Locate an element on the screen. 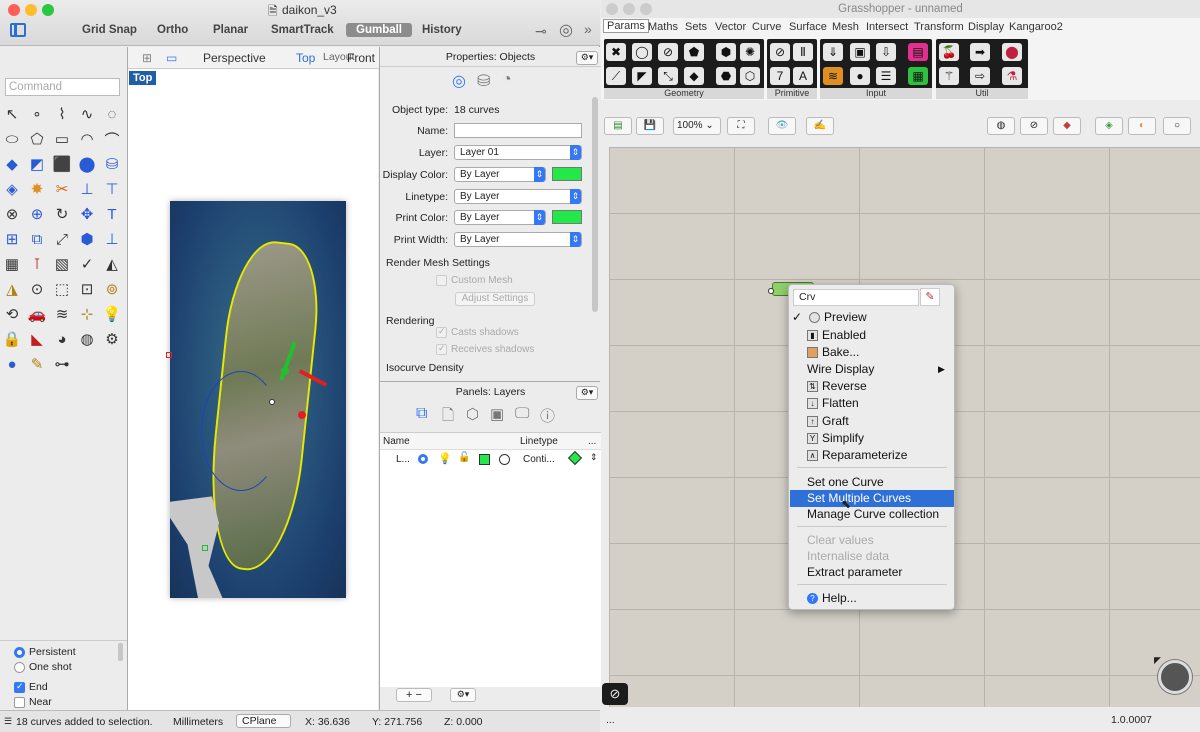  print-color-swatch is located at coordinates (567, 217).